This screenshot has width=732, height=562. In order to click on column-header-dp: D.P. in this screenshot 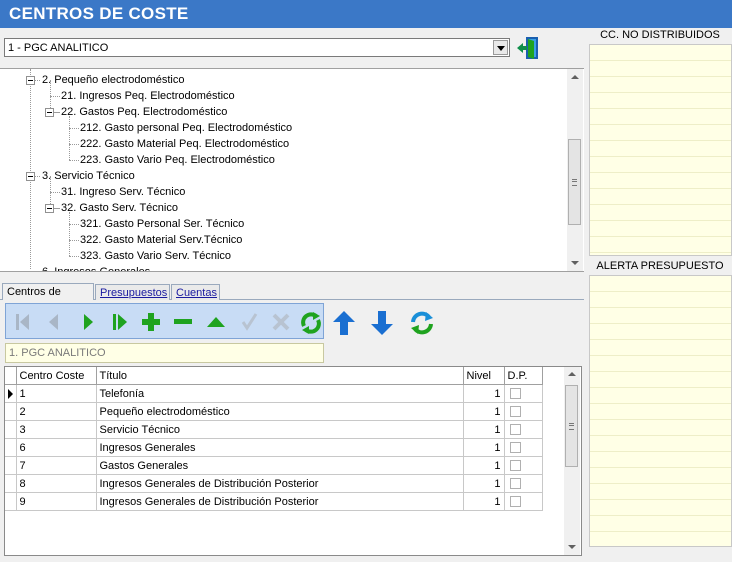, I will do `click(523, 376)`.